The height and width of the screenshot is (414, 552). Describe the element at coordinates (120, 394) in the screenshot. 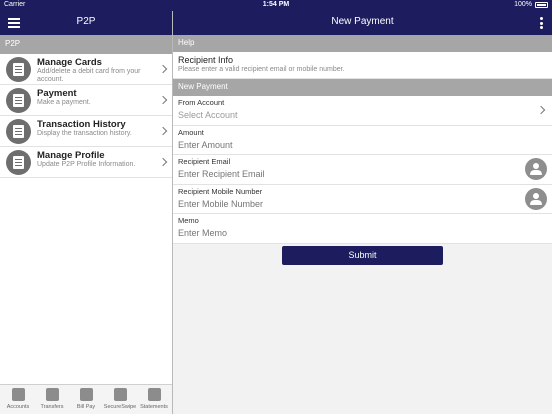

I see `shield-lock-icon` at that location.